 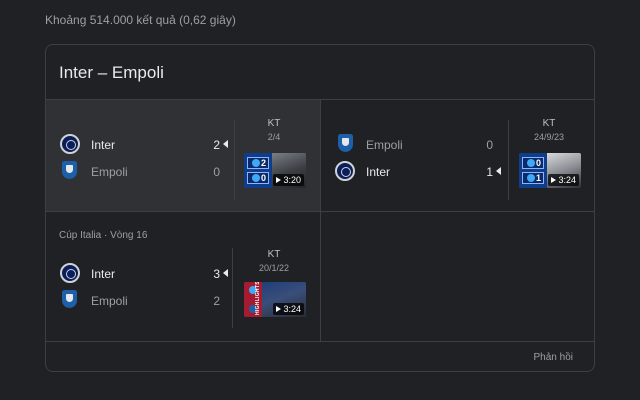 I want to click on match-date: 24/9/23, so click(x=549, y=137).